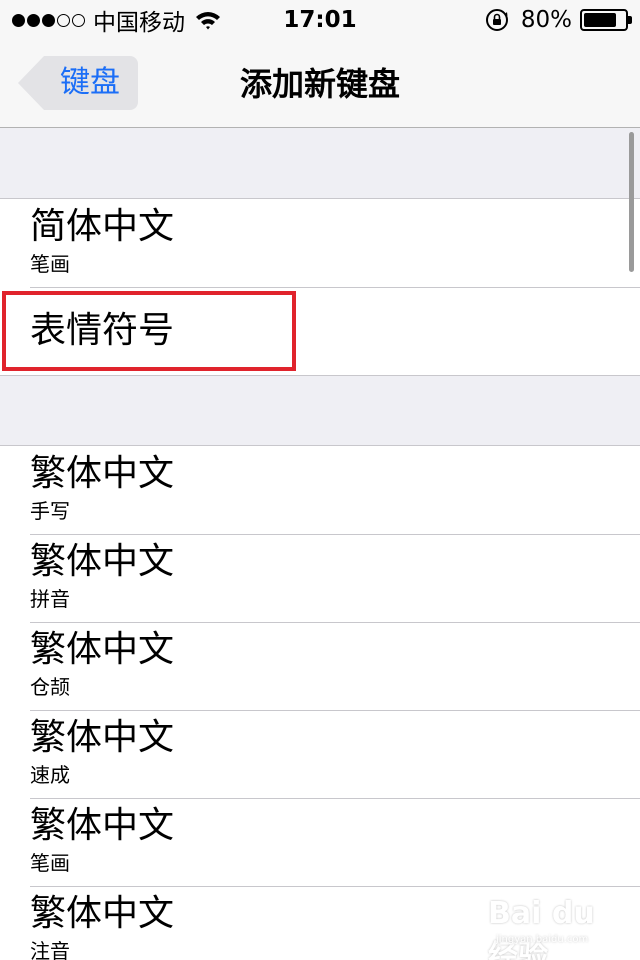 The width and height of the screenshot is (640, 960). I want to click on battery-icon, so click(606, 20).